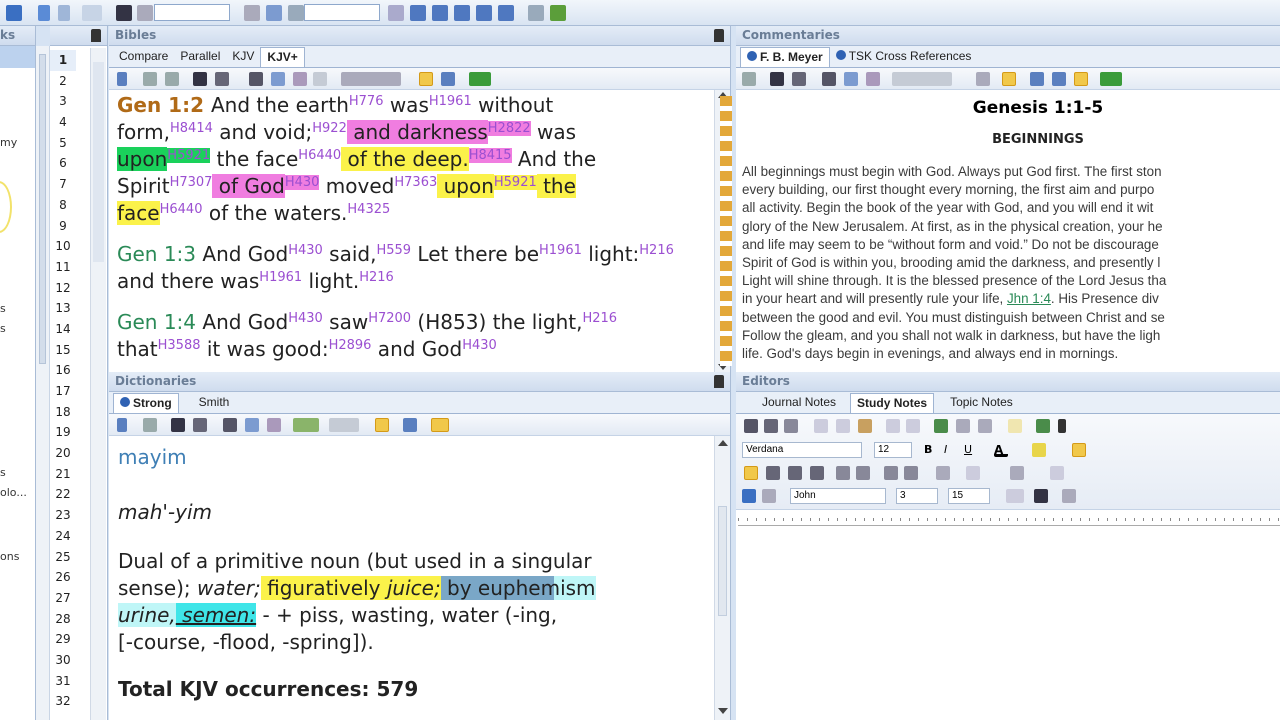  Describe the element at coordinates (913, 426) in the screenshot. I see `redo-icon` at that location.